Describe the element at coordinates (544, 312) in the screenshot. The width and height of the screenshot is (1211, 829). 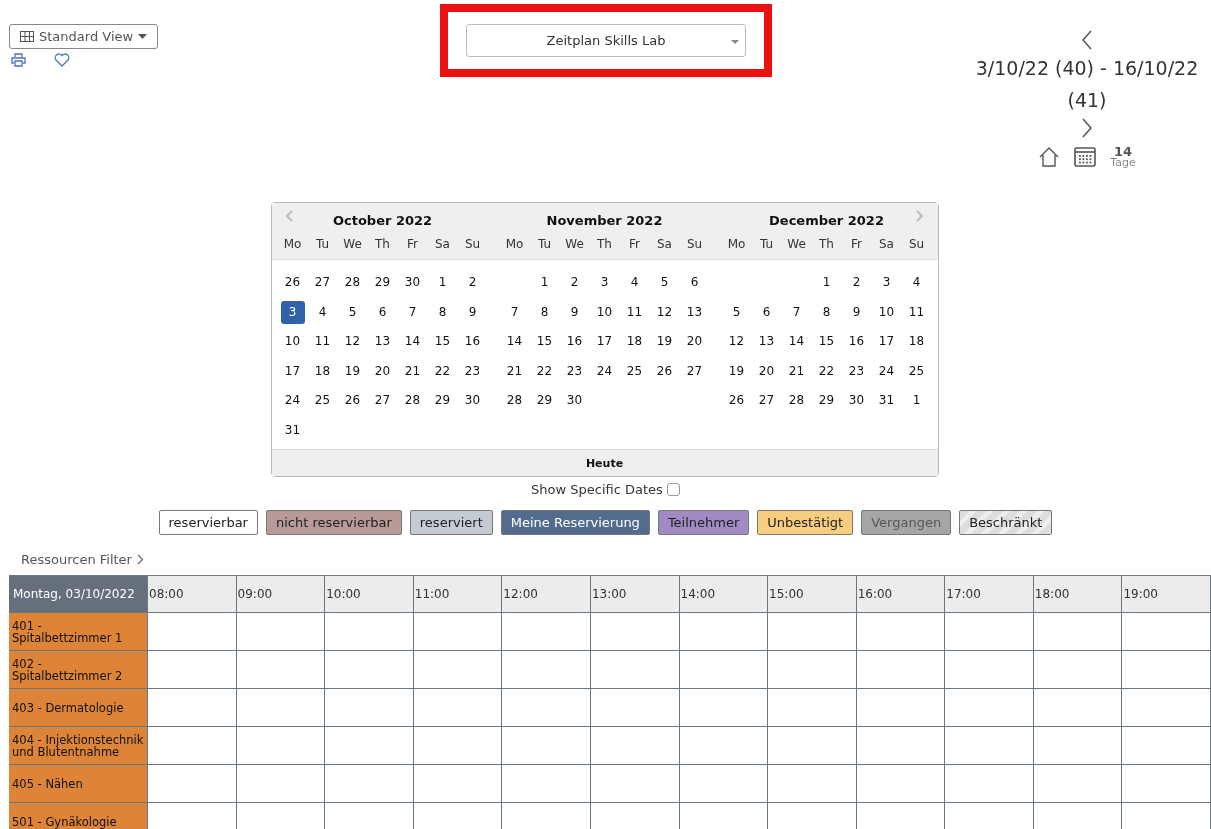
I see `calendar-day: 8` at that location.